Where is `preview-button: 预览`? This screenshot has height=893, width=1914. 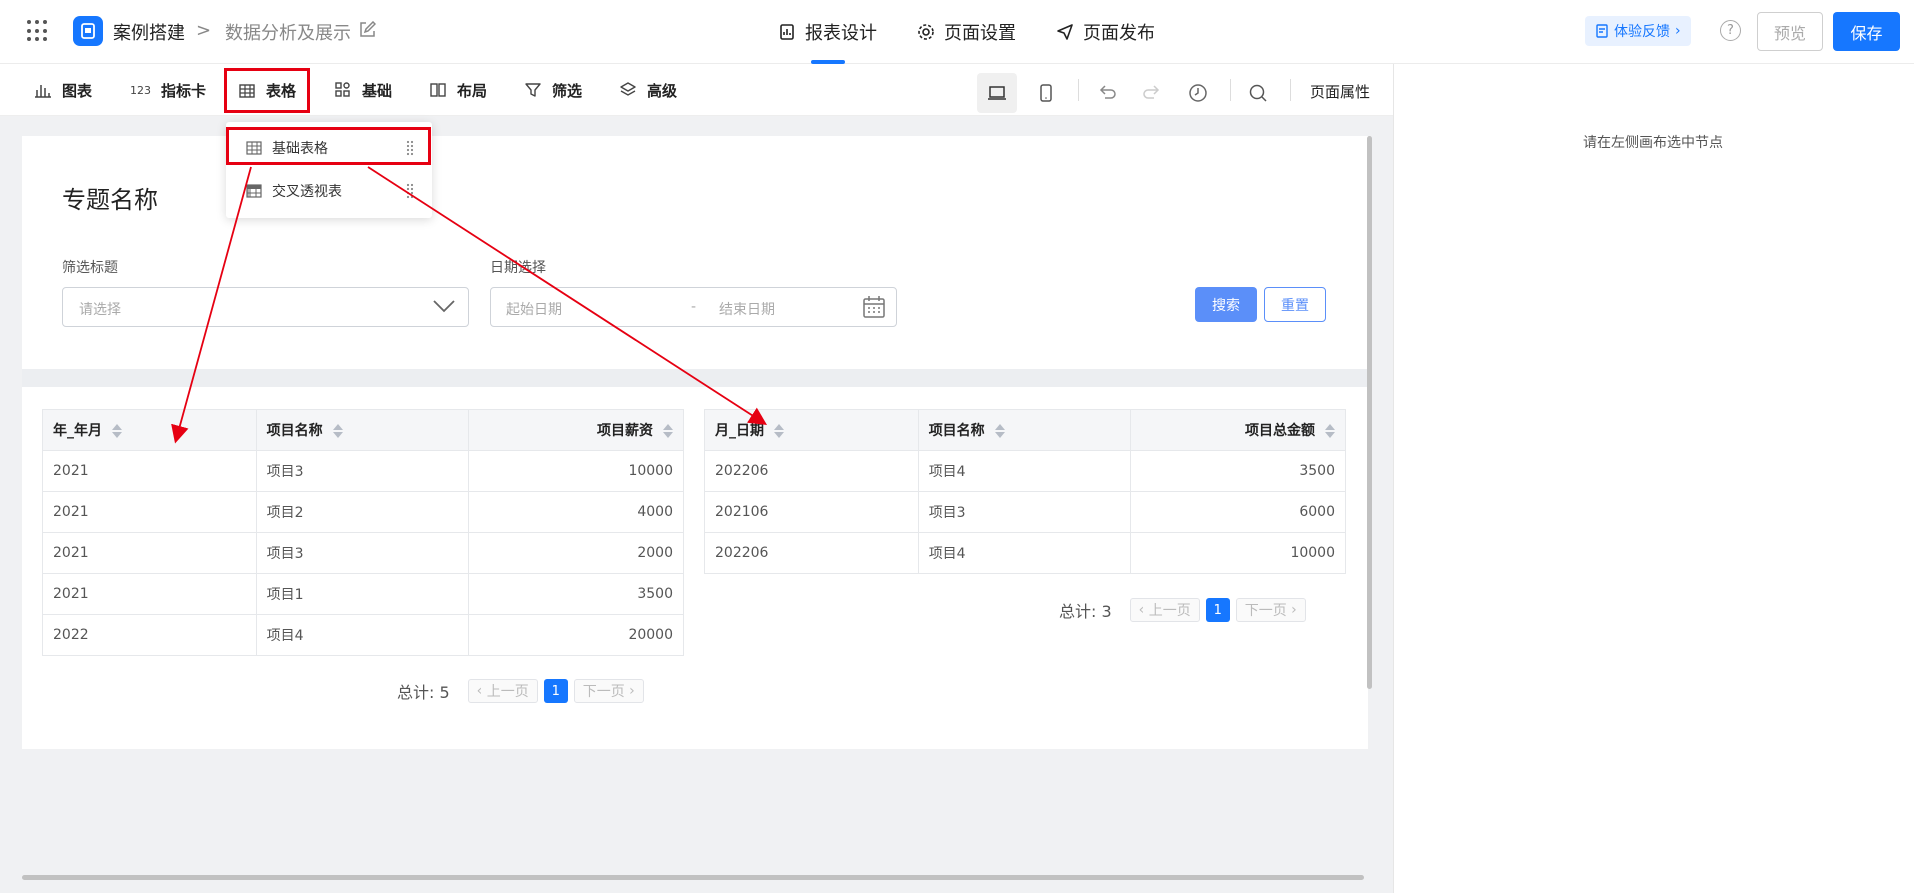 preview-button: 预览 is located at coordinates (1790, 31).